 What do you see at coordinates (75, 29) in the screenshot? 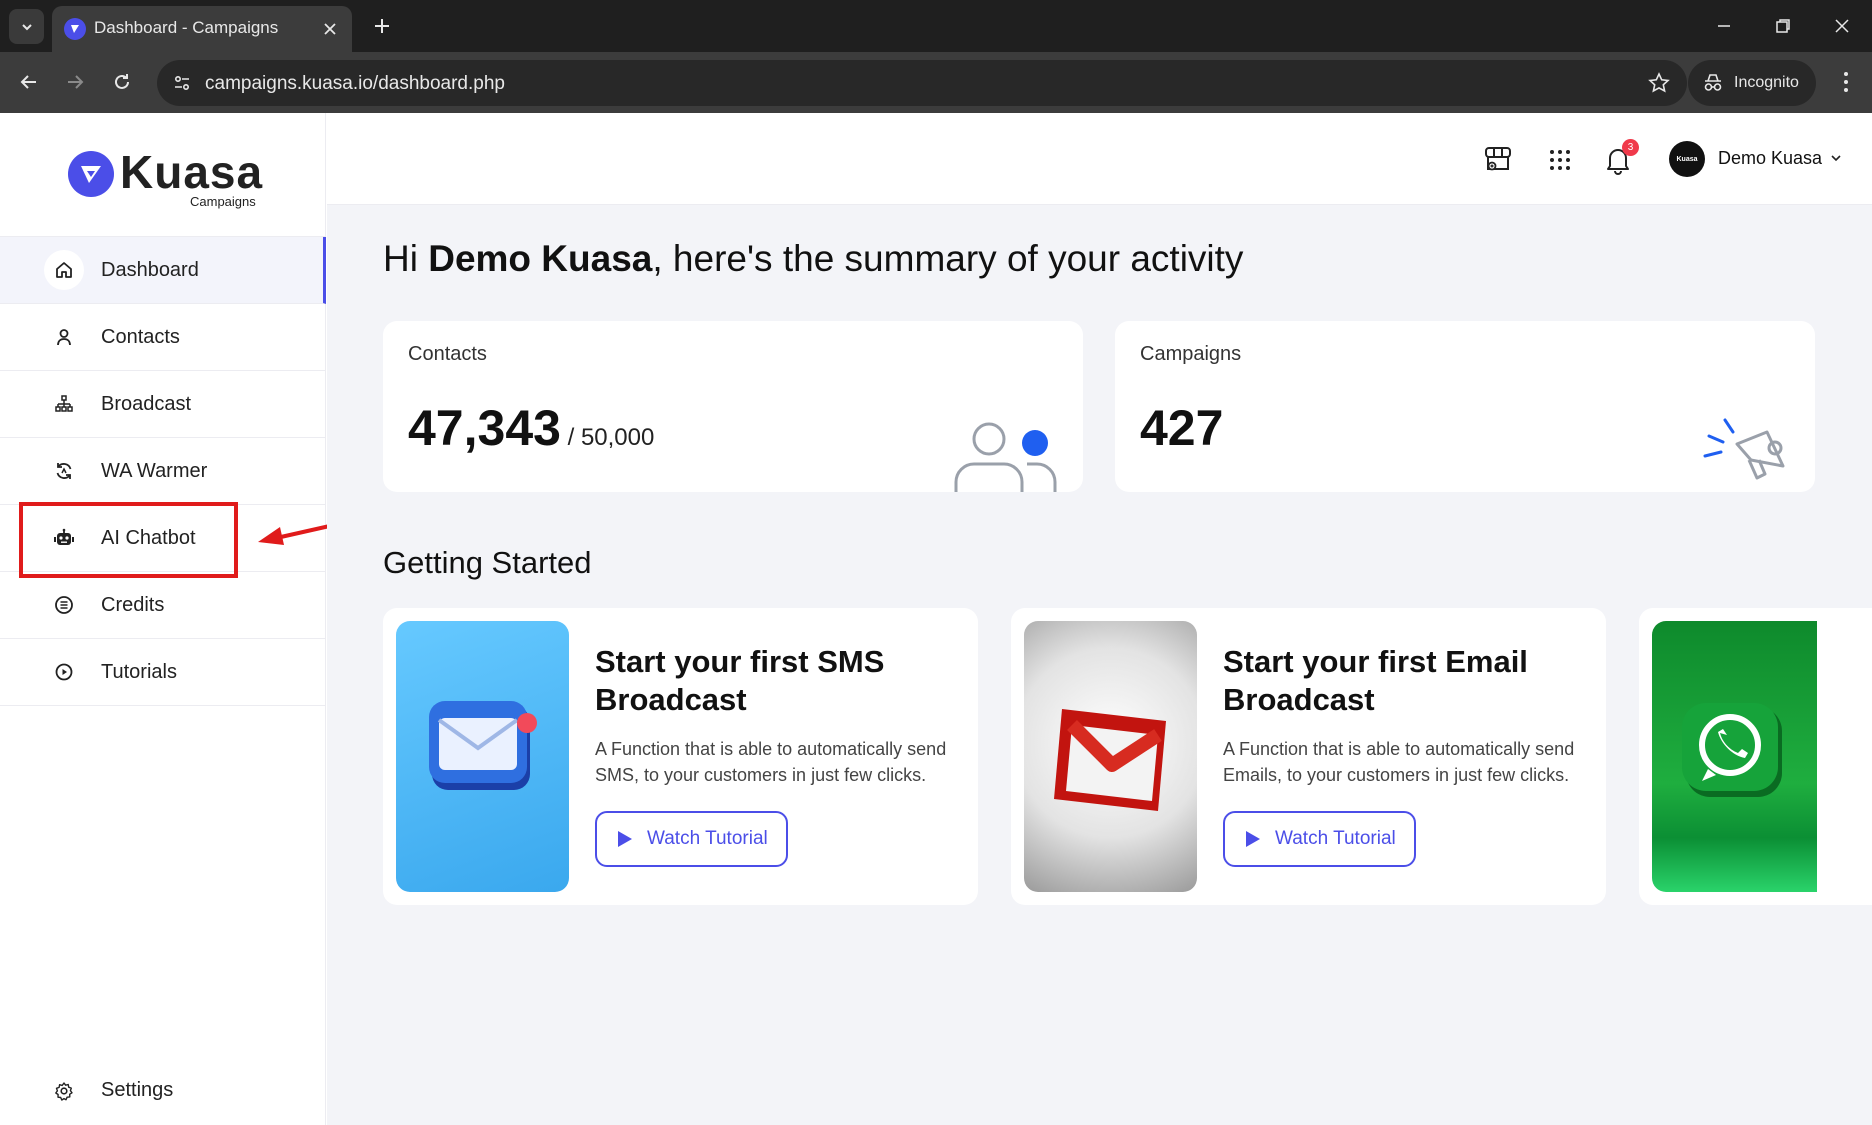
I see `kuasa-favicon-icon` at bounding box center [75, 29].